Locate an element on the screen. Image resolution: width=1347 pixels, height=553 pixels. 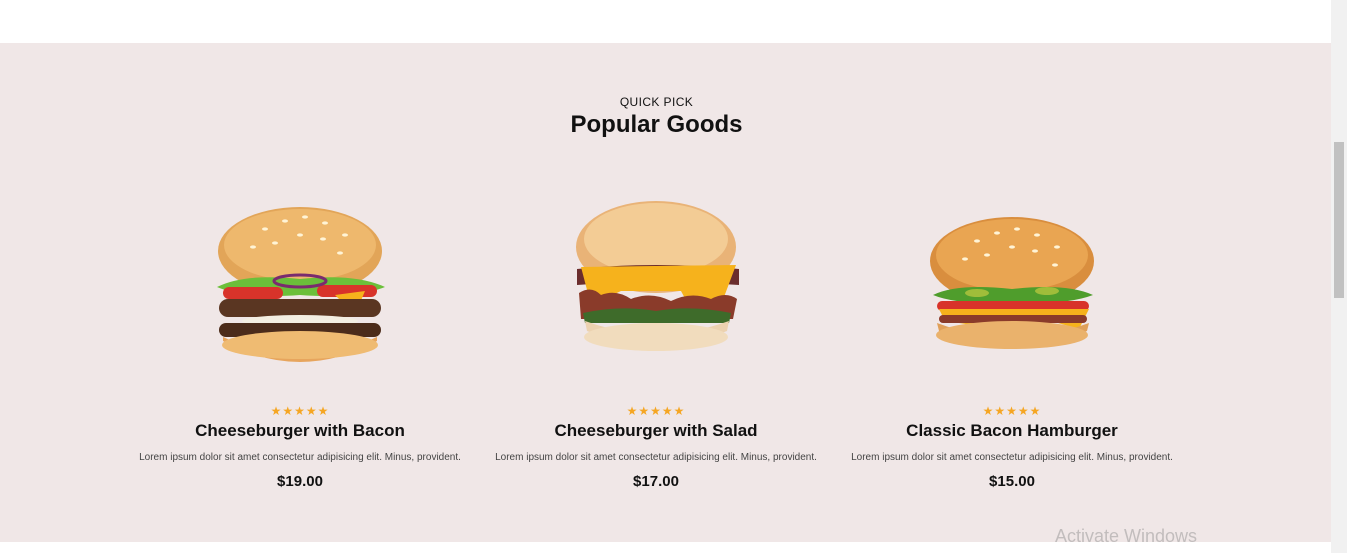
vertical-scrollbar is located at coordinates (1339, 276).